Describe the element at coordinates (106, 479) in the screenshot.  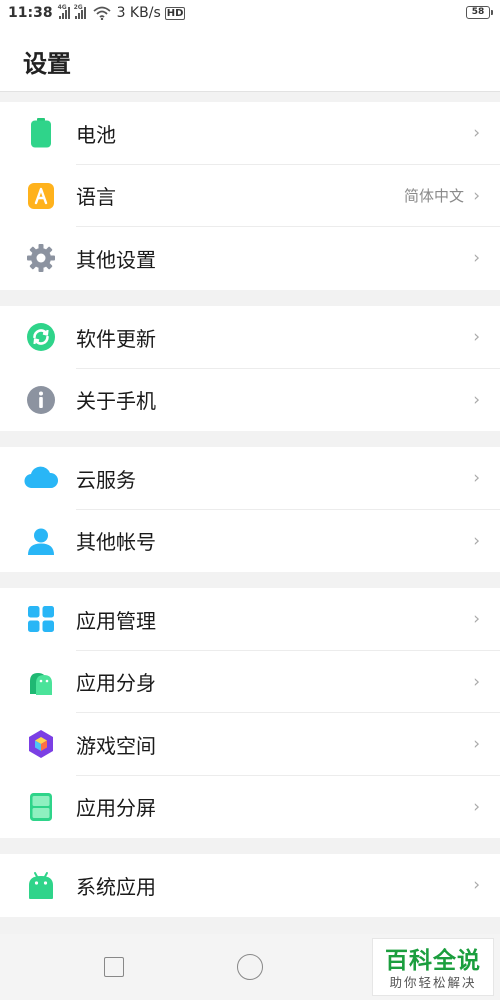
I see `settings-item-label: 云服务` at that location.